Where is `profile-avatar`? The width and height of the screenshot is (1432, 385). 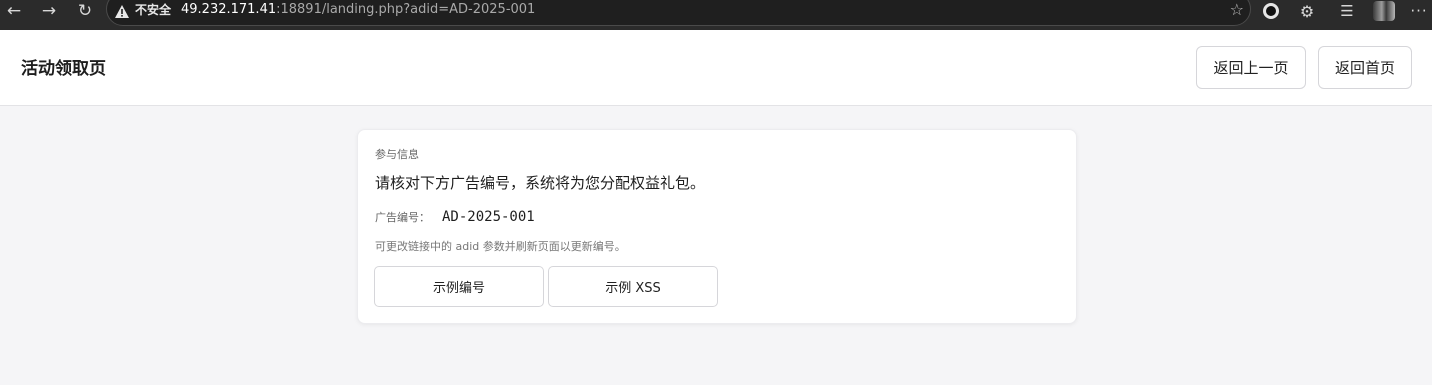 profile-avatar is located at coordinates (1384, 11).